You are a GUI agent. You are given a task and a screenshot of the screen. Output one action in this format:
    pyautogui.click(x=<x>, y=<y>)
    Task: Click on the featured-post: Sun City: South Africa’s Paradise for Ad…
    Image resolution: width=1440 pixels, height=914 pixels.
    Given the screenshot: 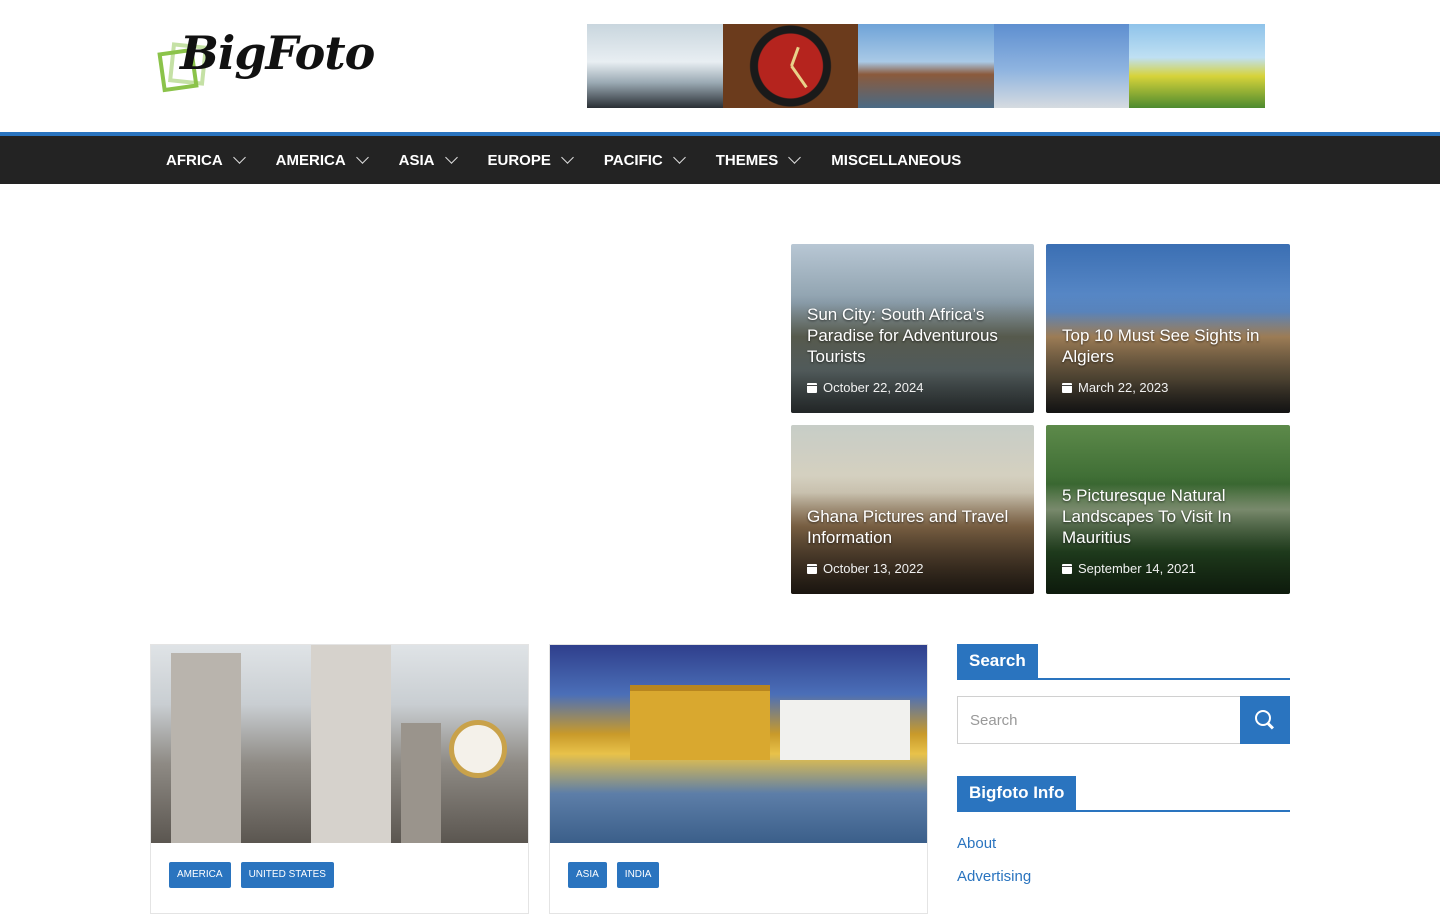 What is the action you would take?
    pyautogui.click(x=912, y=328)
    